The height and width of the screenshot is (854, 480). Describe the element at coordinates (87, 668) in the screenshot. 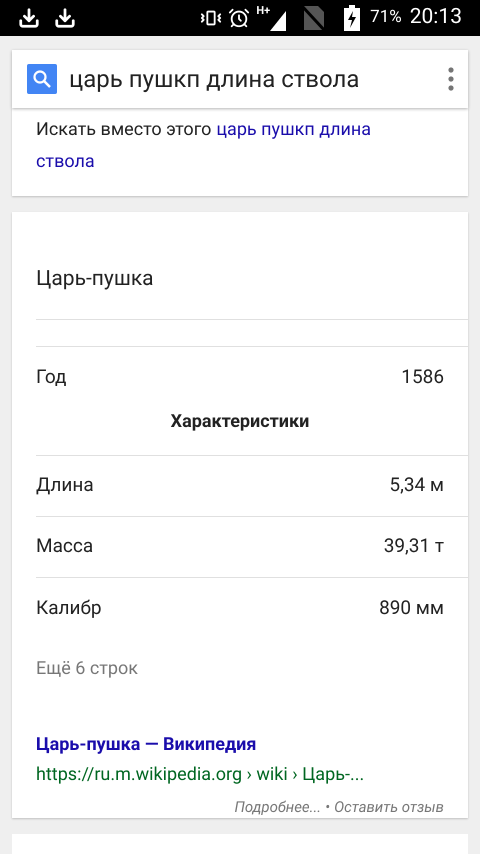

I see `more-rows-link: Ещё 6 строк` at that location.